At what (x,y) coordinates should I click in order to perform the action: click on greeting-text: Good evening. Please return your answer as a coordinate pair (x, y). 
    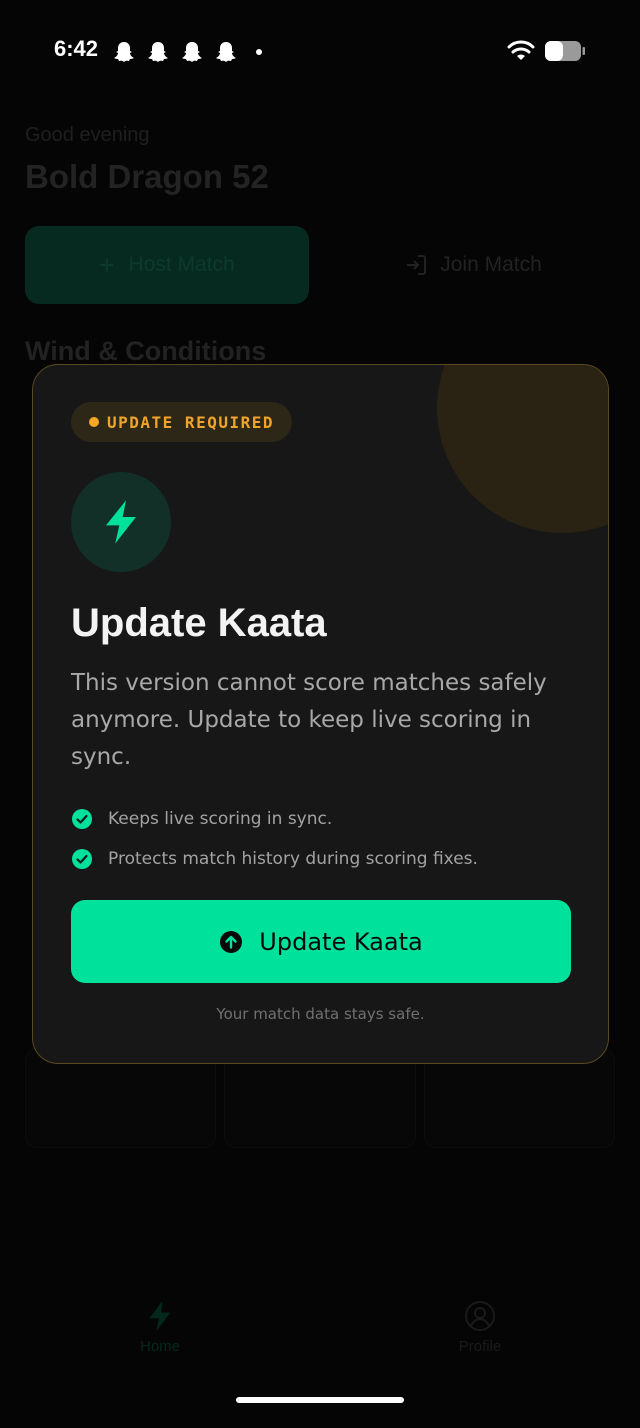
    Looking at the image, I should click on (87, 135).